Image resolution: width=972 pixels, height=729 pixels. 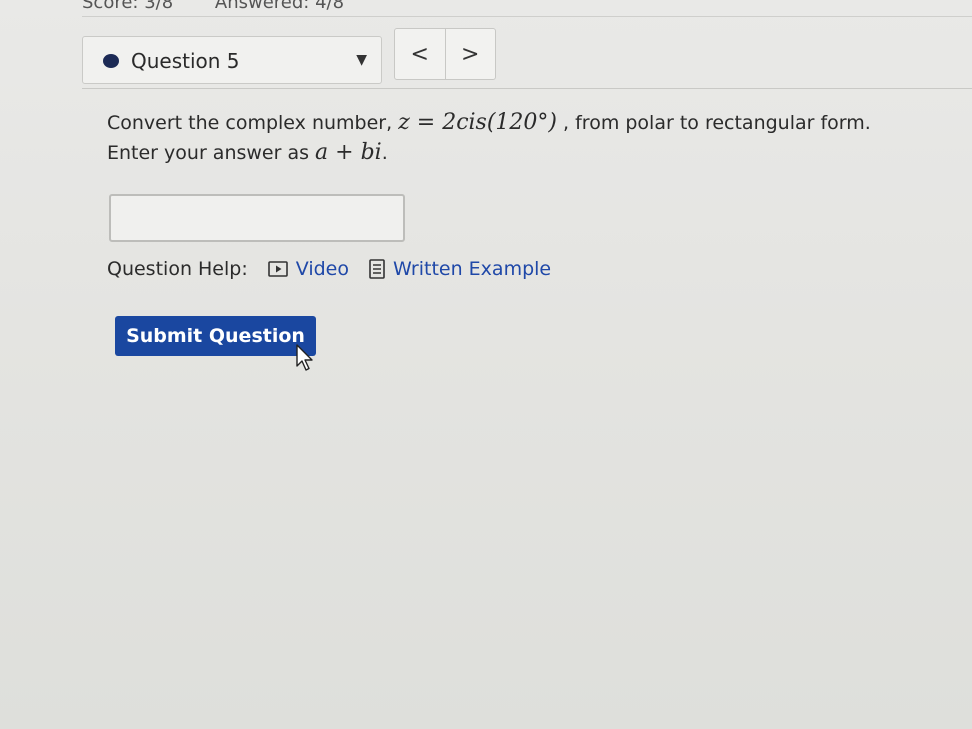 I want to click on score-bar: Score: 3/8 Answered: 4/8, so click(x=213, y=6).